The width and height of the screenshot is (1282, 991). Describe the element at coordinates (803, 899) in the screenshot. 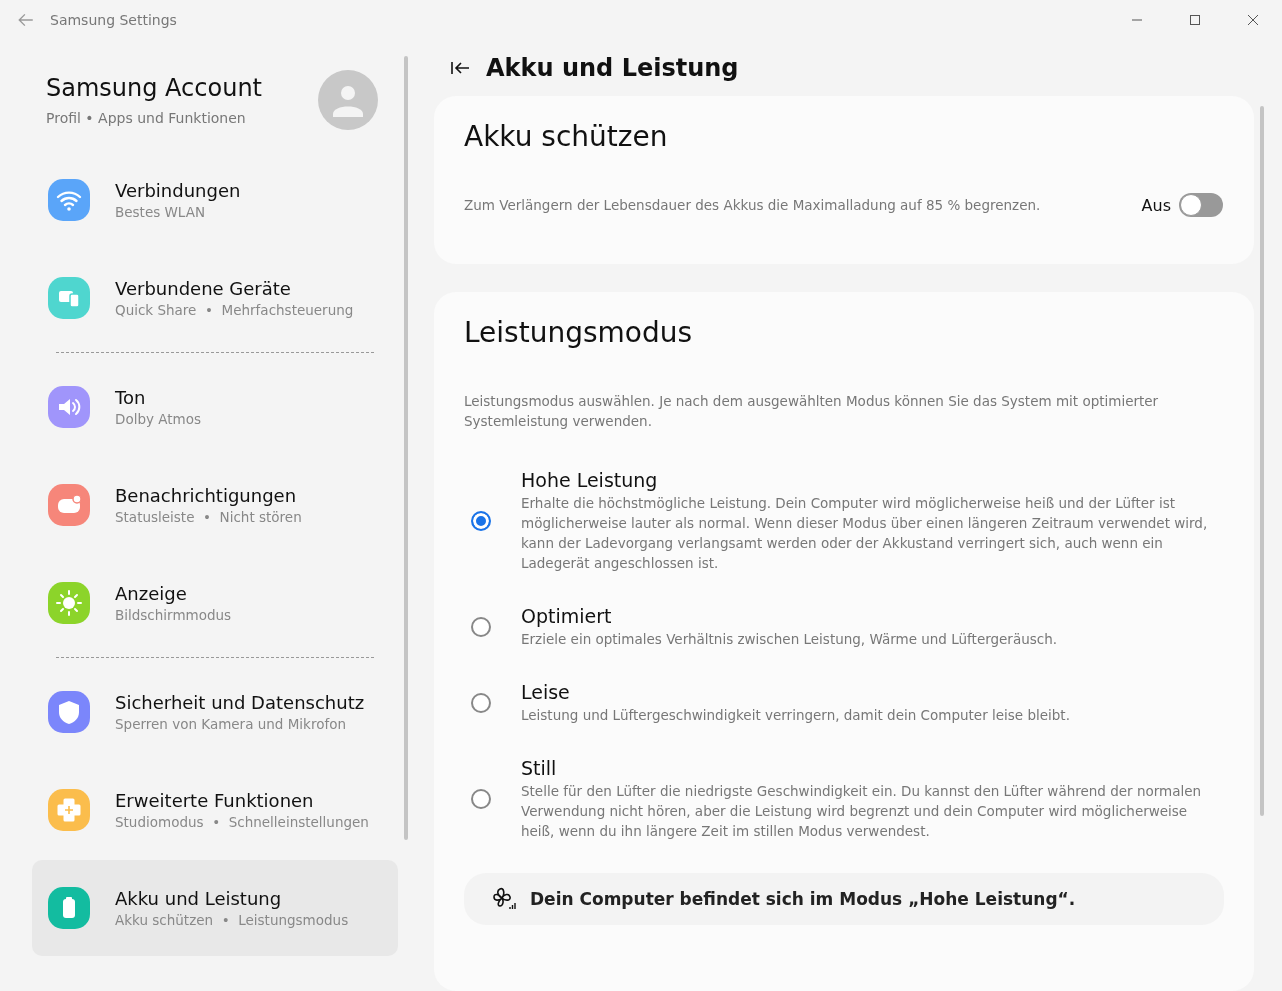

I see `status-text: Dein Computer befindet sich im Modus „Hohe Leistung“.` at that location.